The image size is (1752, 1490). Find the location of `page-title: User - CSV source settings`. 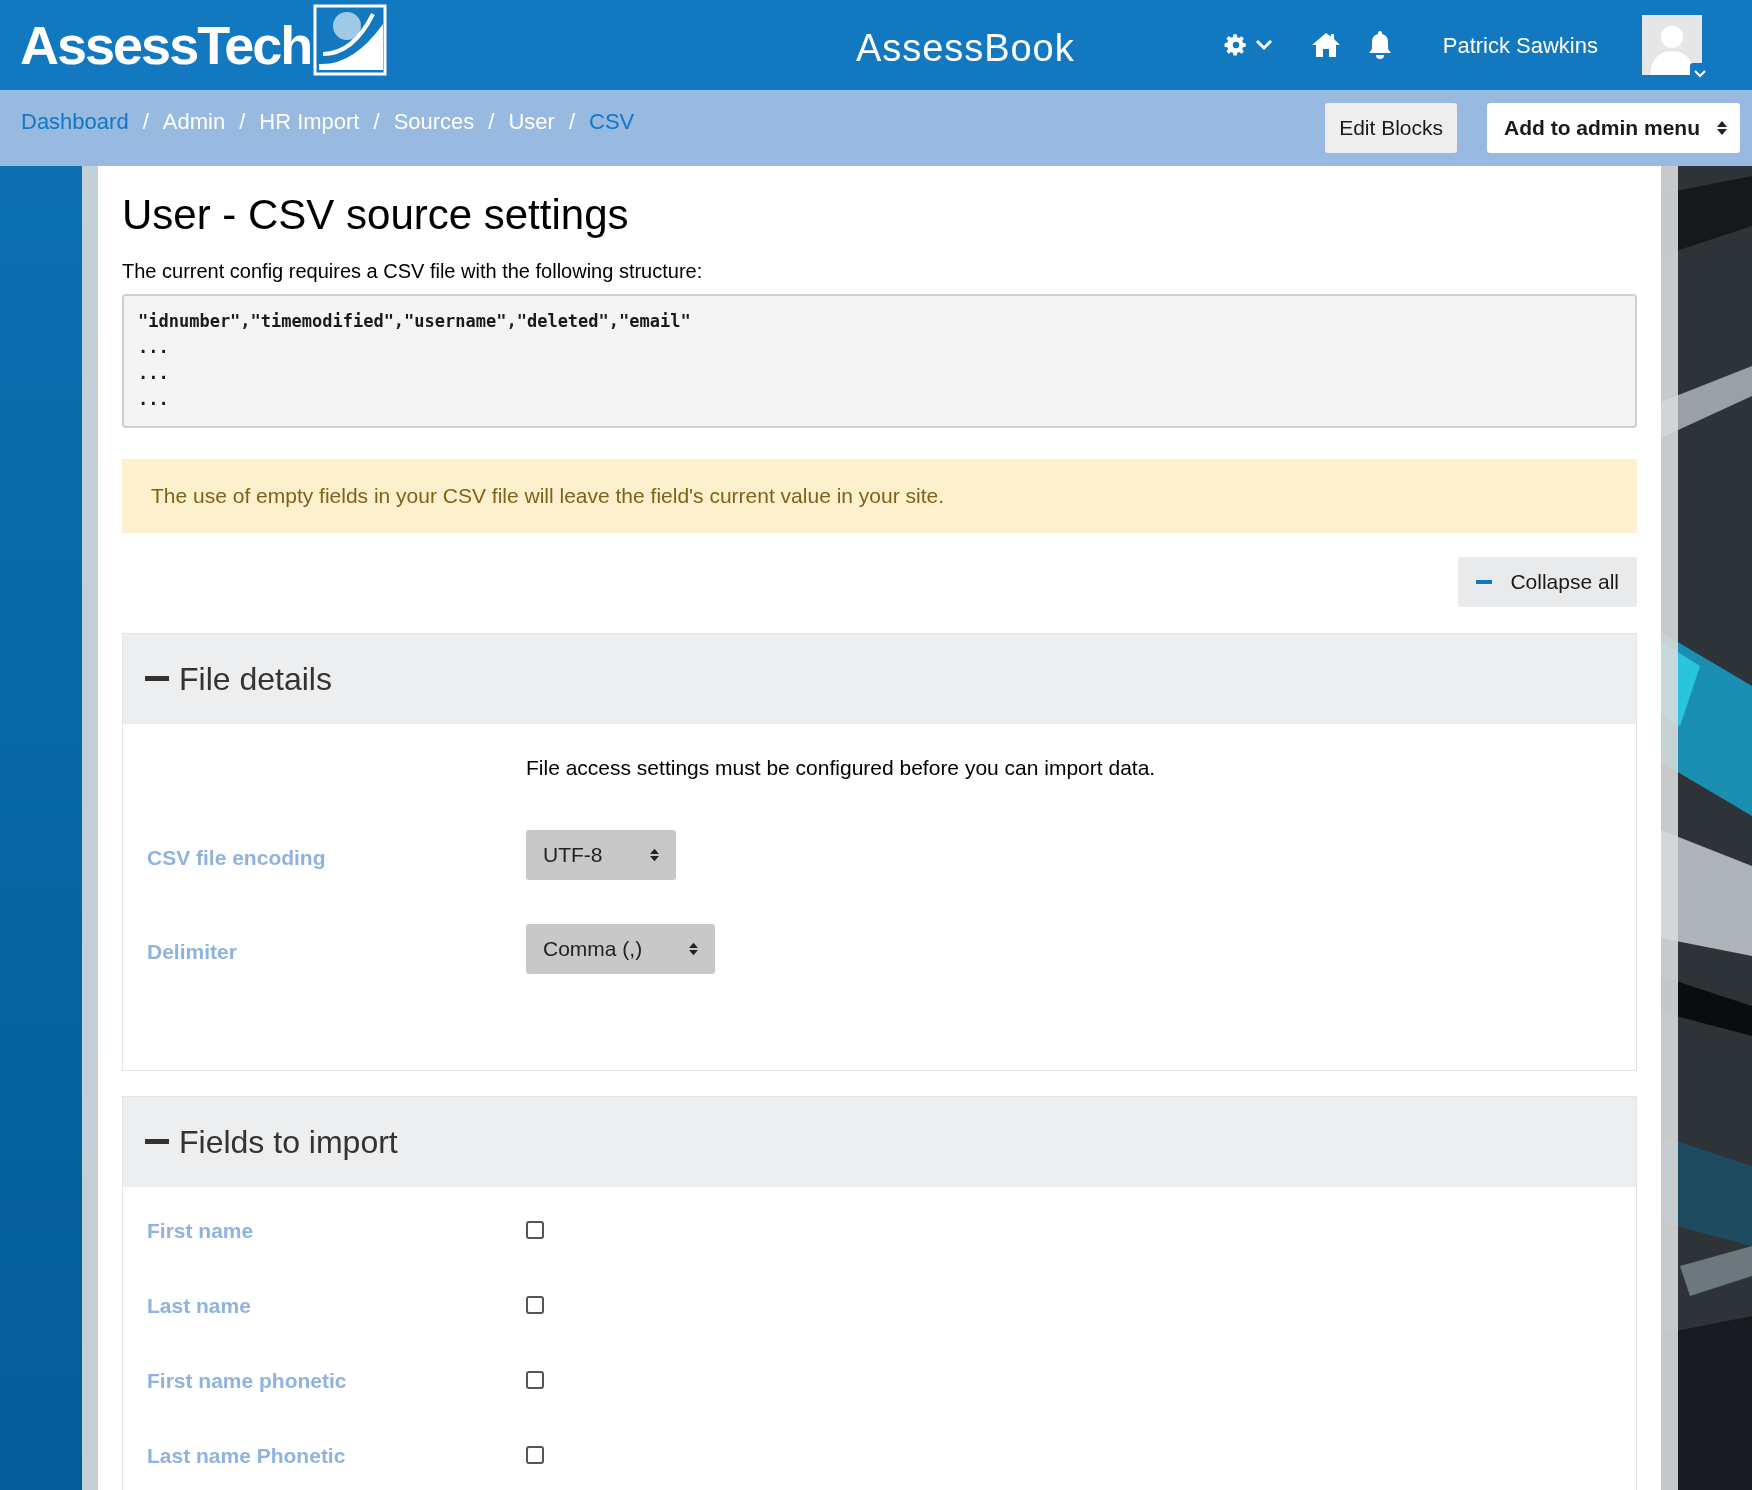

page-title: User - CSV source settings is located at coordinates (376, 215).